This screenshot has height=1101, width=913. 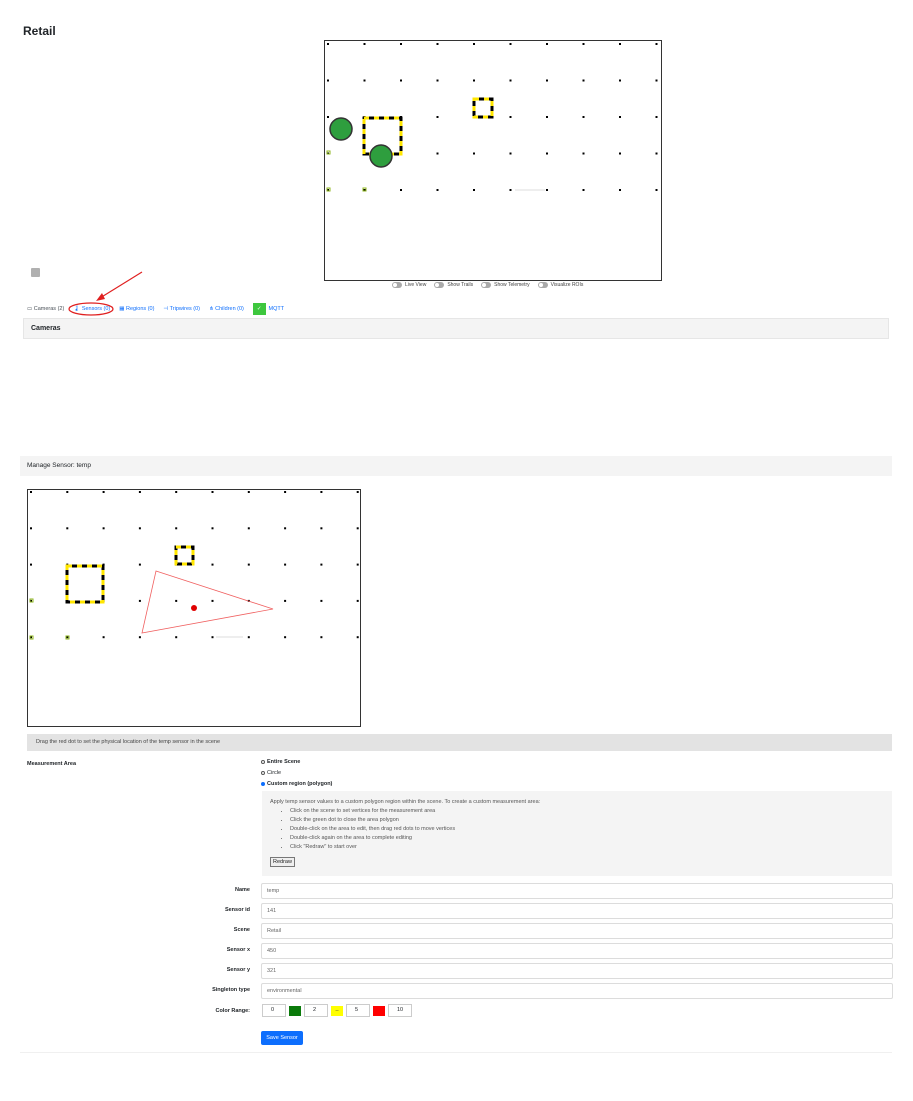 I want to click on color-range-input: 0, so click(x=274, y=1010).